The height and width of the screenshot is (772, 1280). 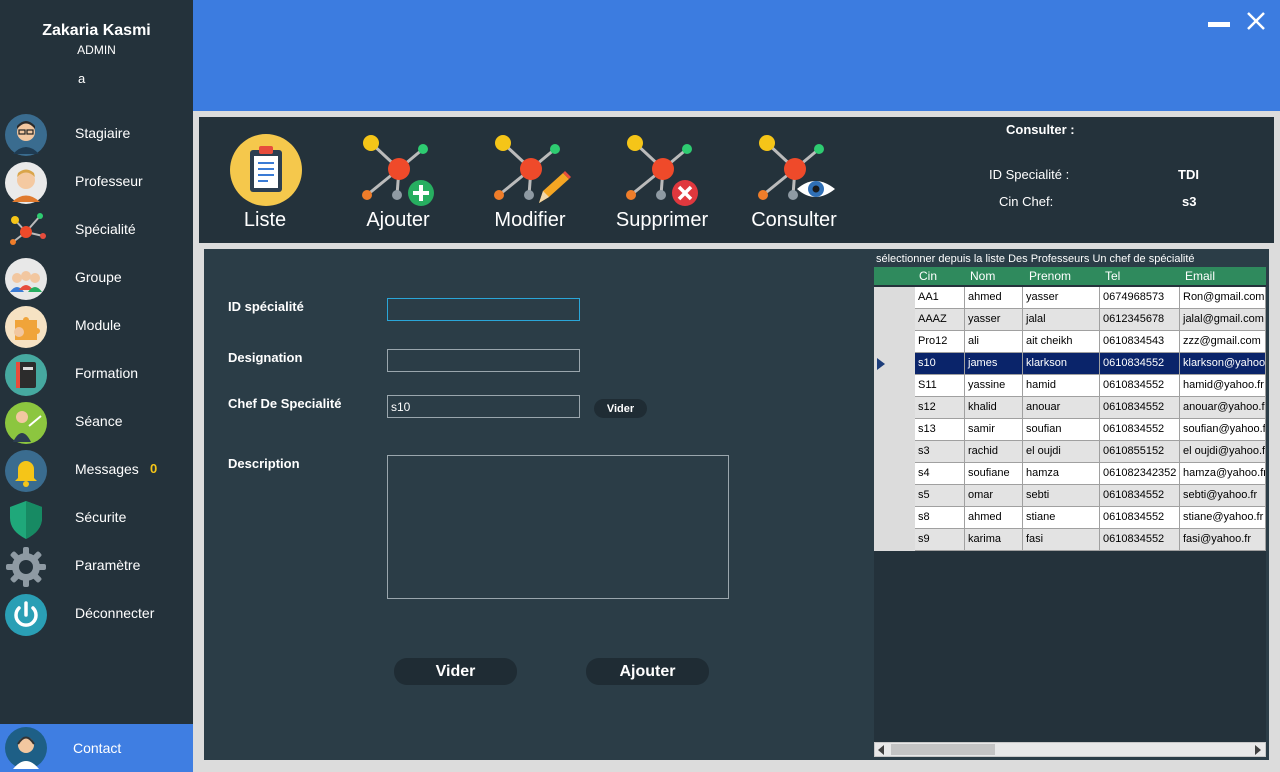 I want to click on table-cell: soufiane, so click(x=994, y=474).